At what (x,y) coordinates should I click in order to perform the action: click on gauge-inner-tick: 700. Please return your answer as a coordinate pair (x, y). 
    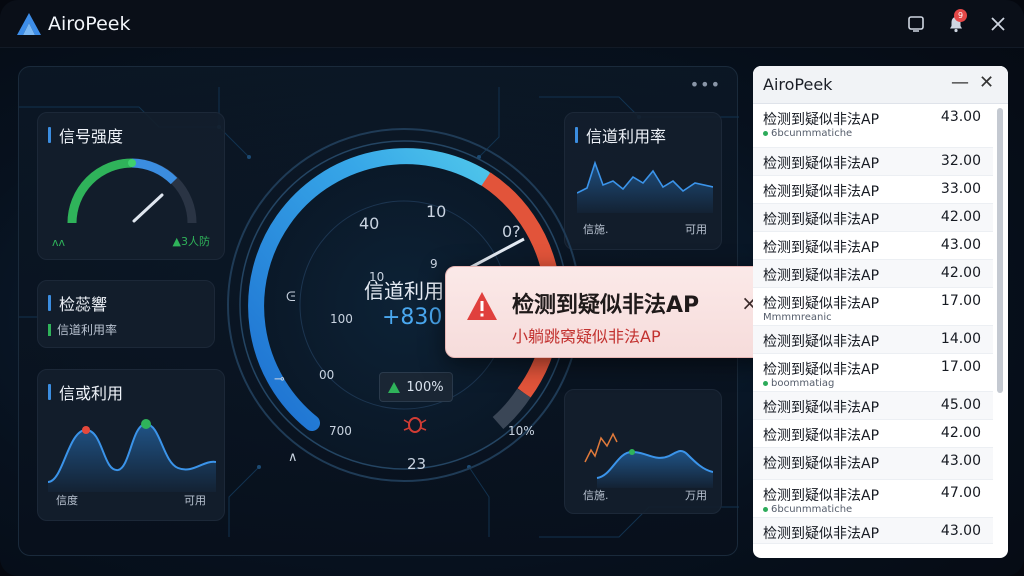
    Looking at the image, I should click on (340, 431).